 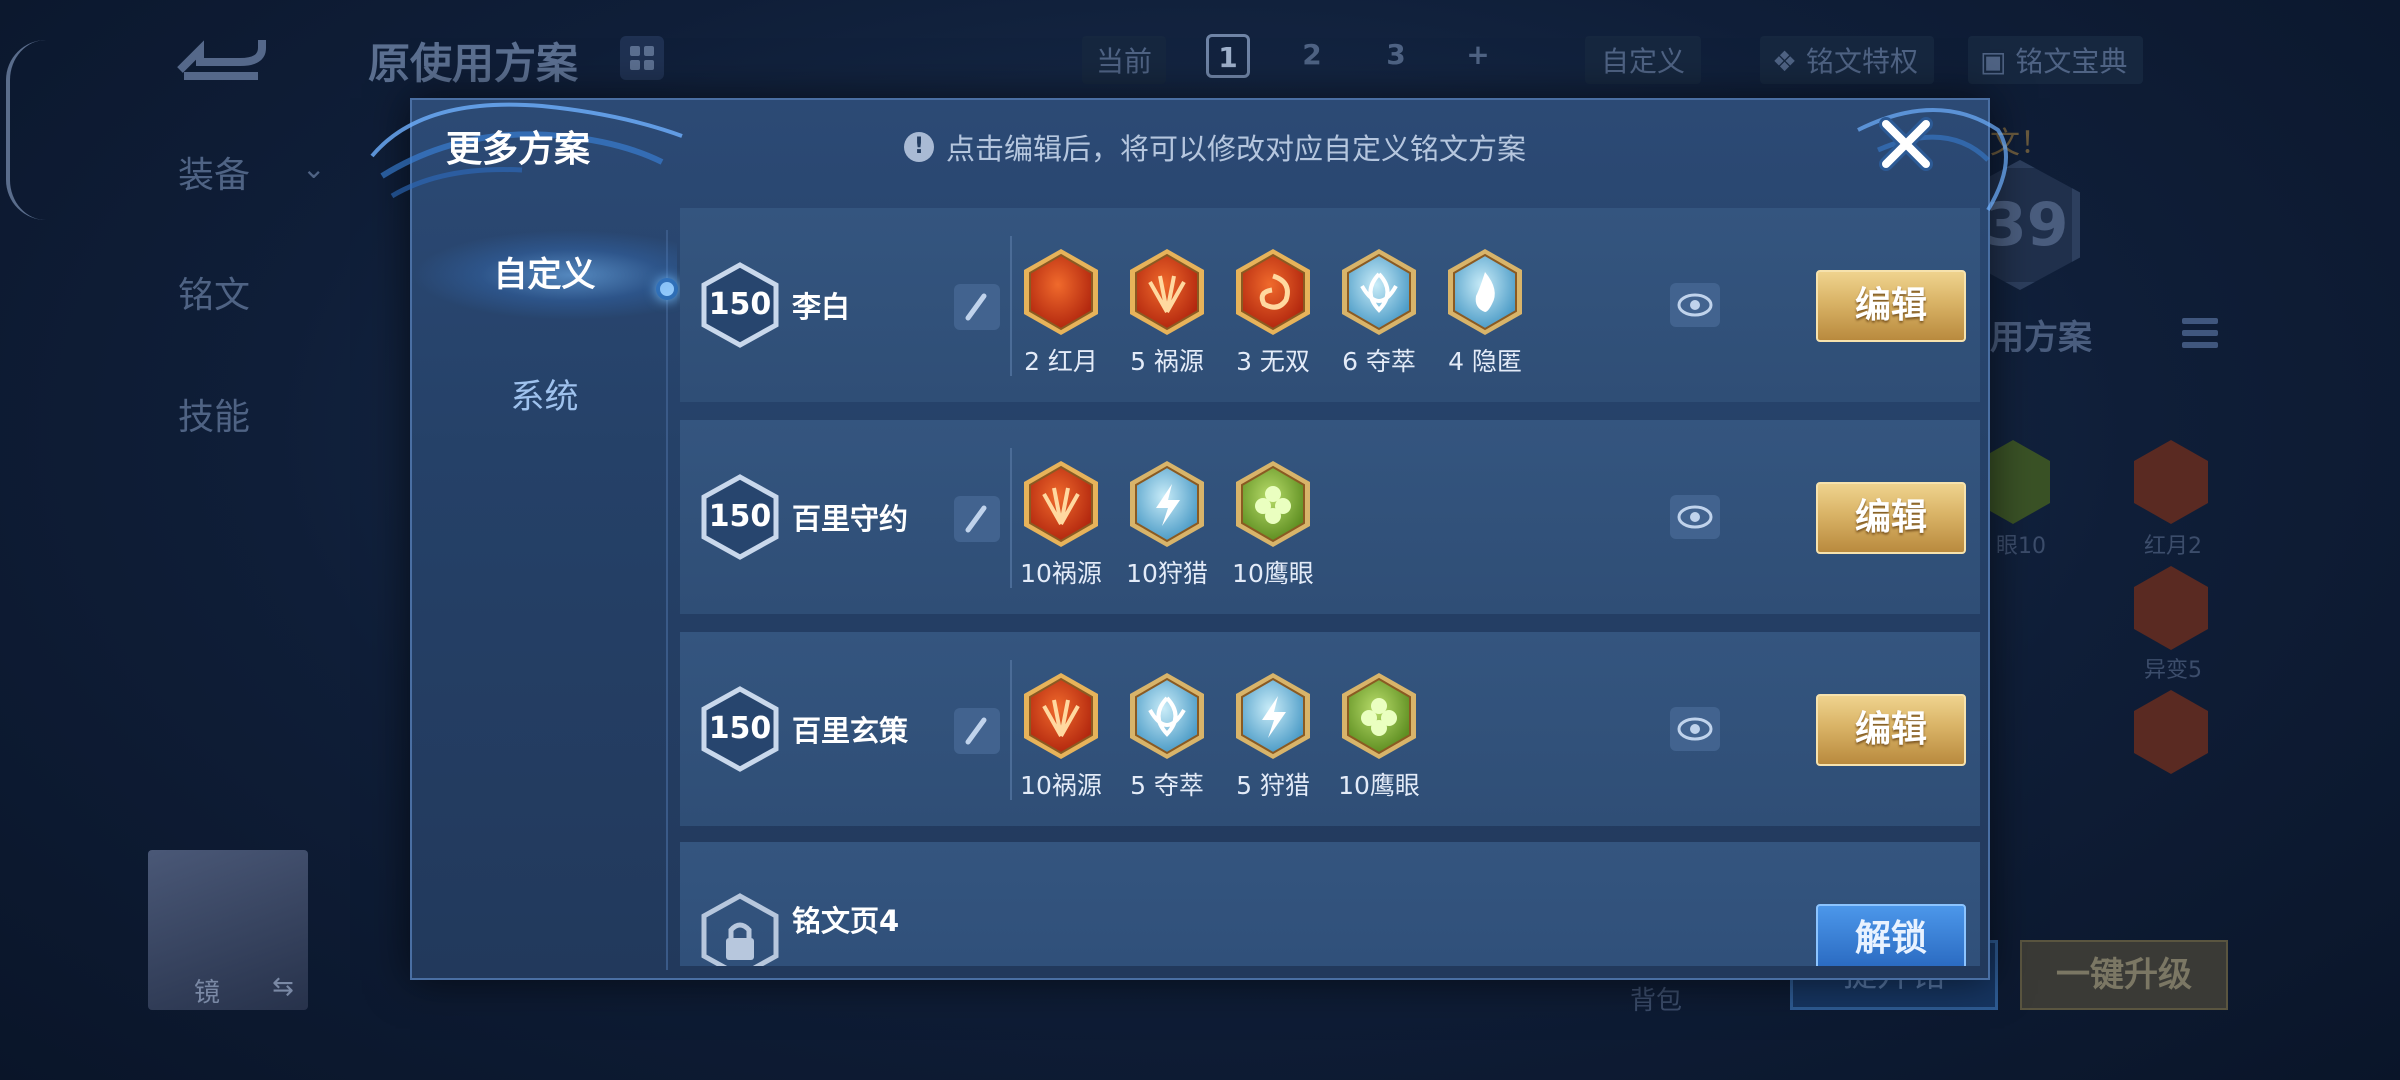 I want to click on stealth-rune-icon, so click(x=1485, y=292).